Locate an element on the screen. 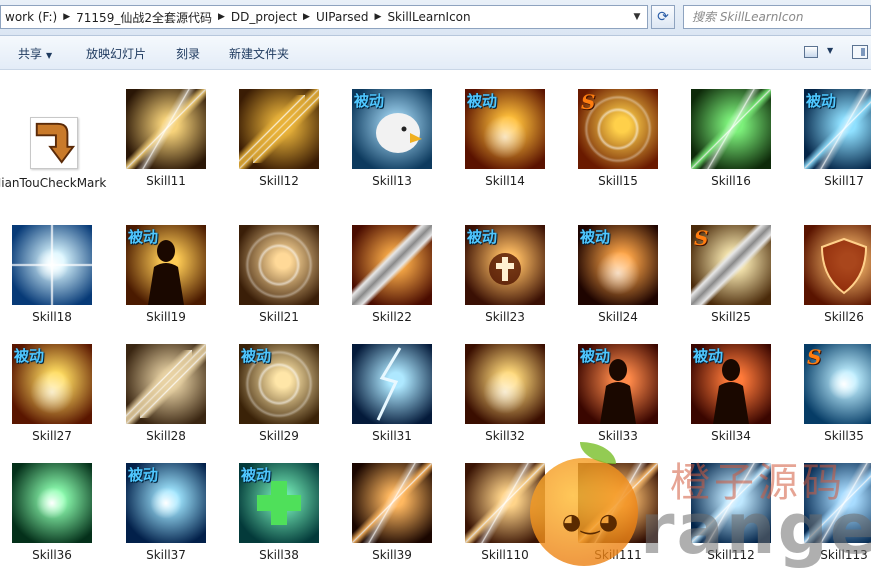 This screenshot has width=871, height=587. share-button: 共享 ▼ is located at coordinates (35, 53).